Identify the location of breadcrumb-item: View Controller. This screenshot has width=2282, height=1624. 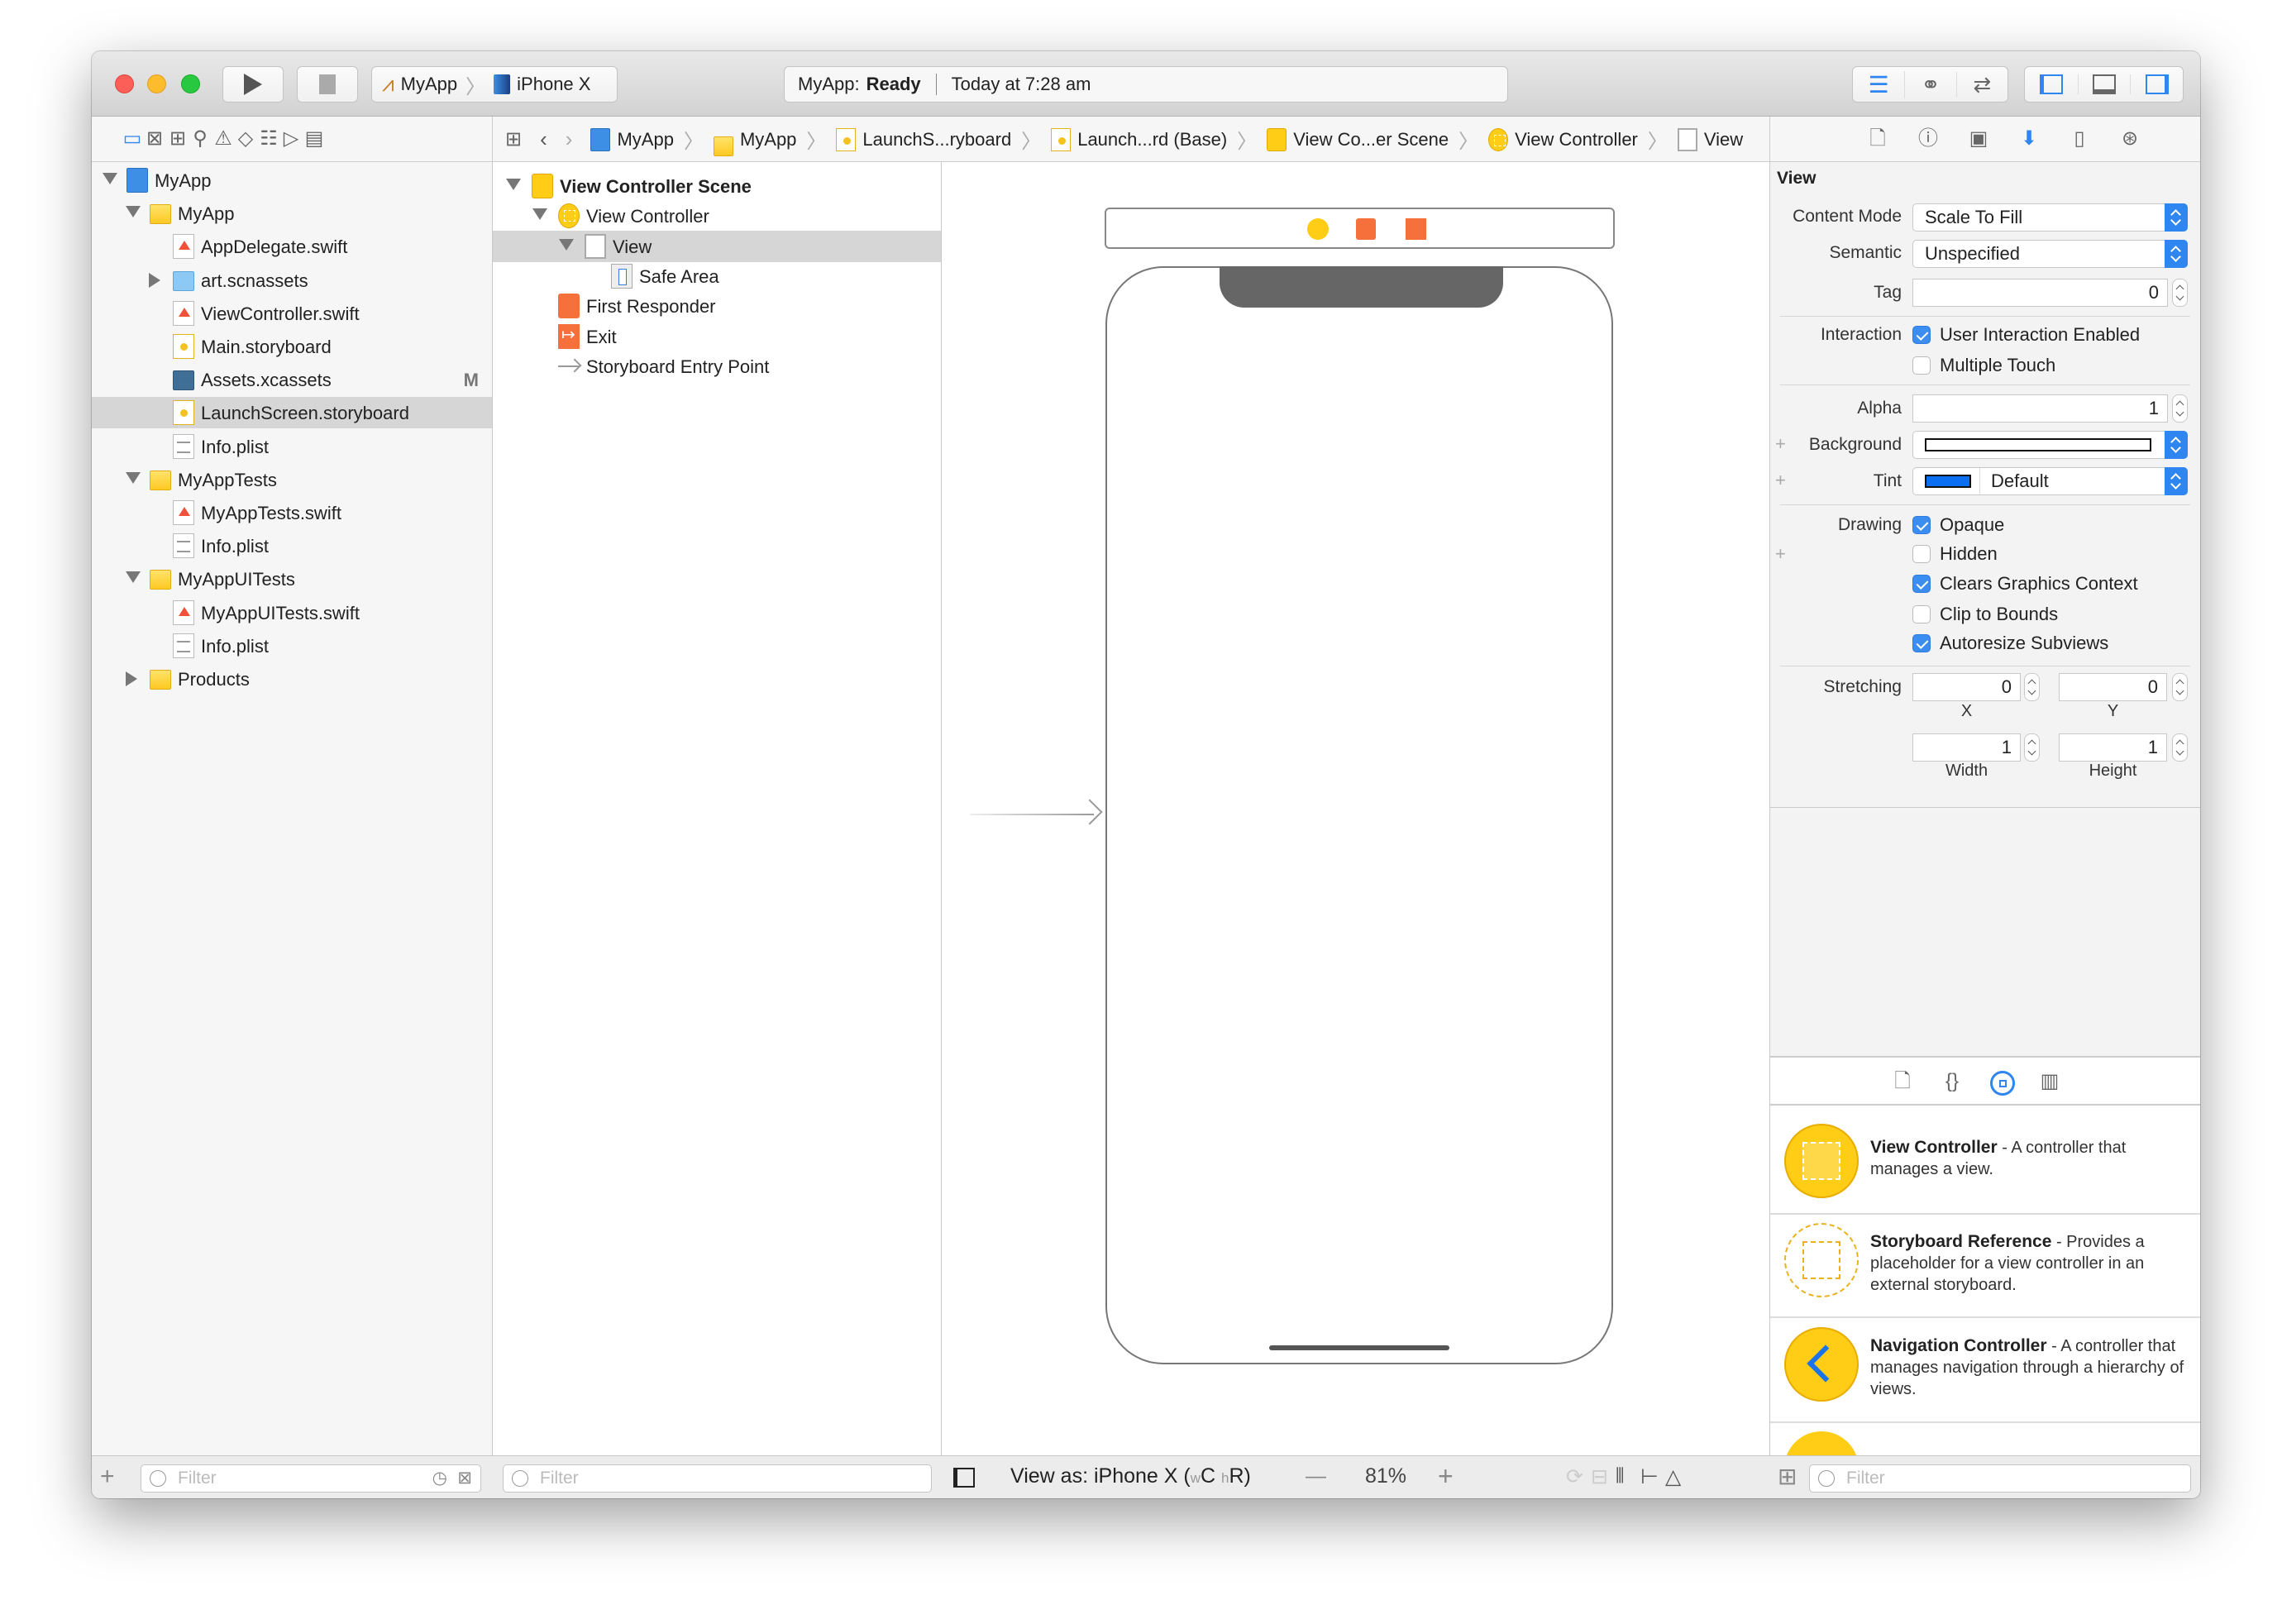
(1563, 139).